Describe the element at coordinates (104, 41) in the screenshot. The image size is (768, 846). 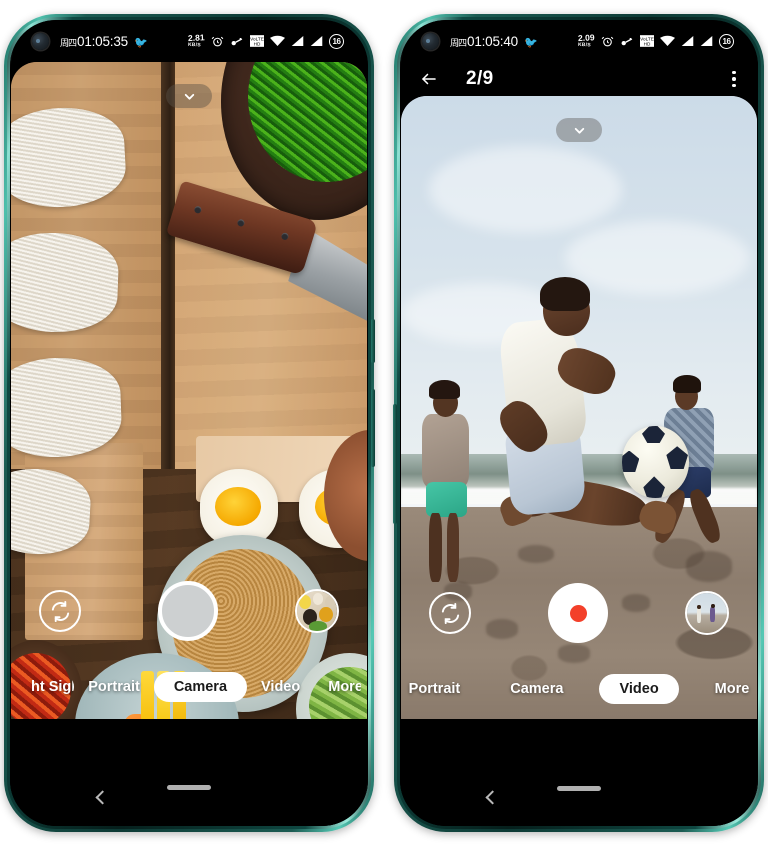
I see `status-clock: 周四 01:05:35 🐦` at that location.